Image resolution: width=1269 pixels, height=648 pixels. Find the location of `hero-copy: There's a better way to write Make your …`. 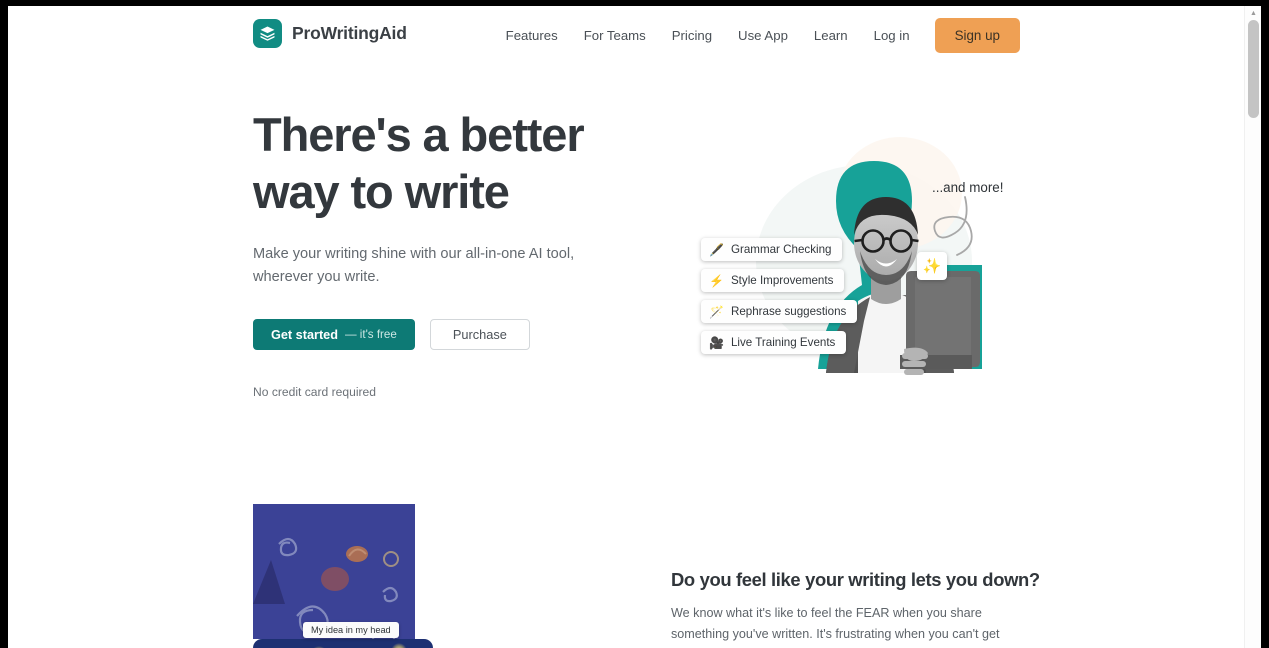

hero-copy: There's a better way to write Make your … is located at coordinates (443, 252).